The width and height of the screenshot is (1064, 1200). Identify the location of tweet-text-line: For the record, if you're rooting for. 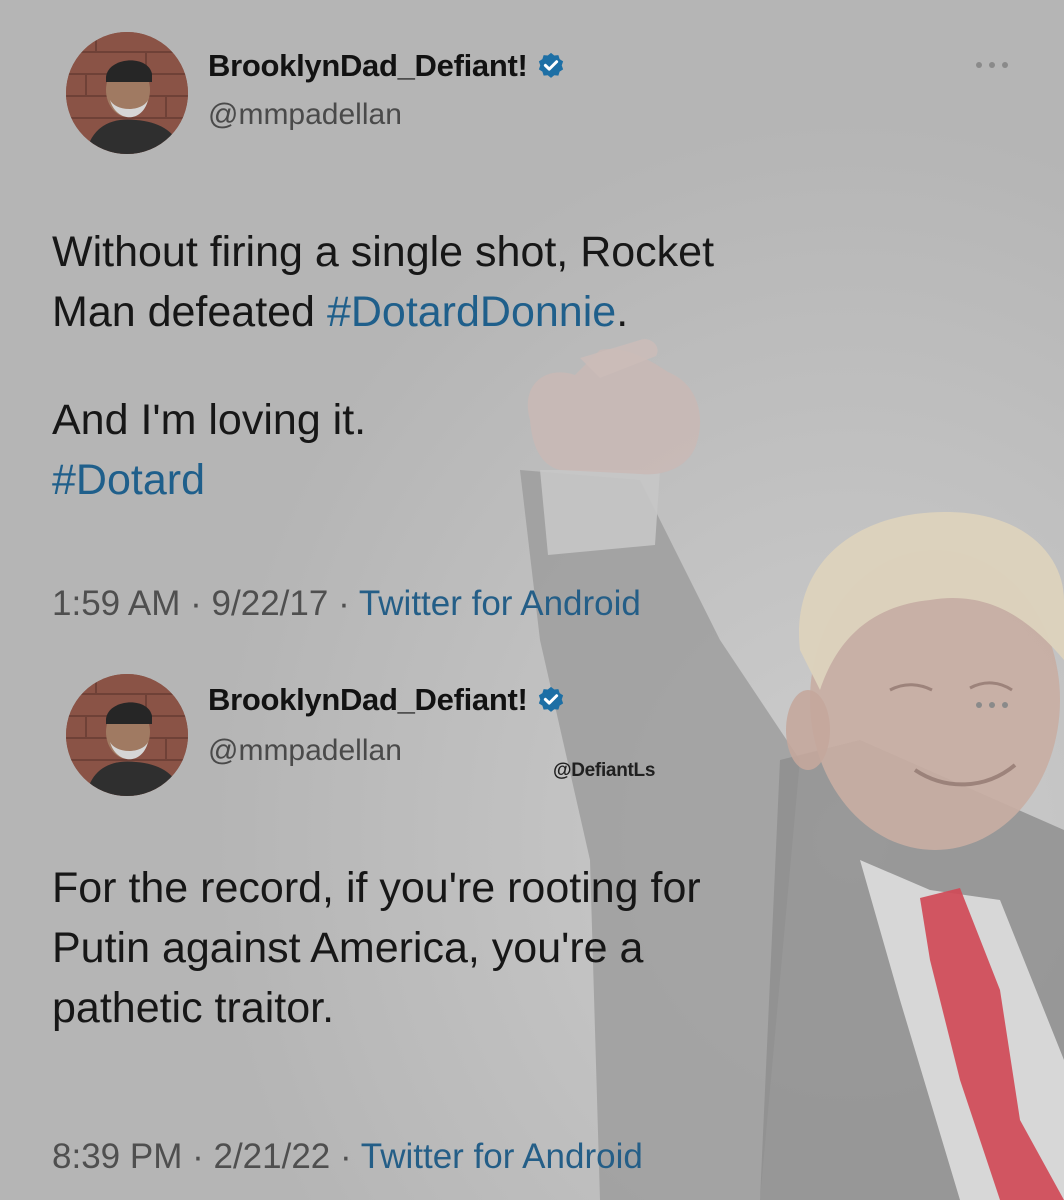
(532, 888).